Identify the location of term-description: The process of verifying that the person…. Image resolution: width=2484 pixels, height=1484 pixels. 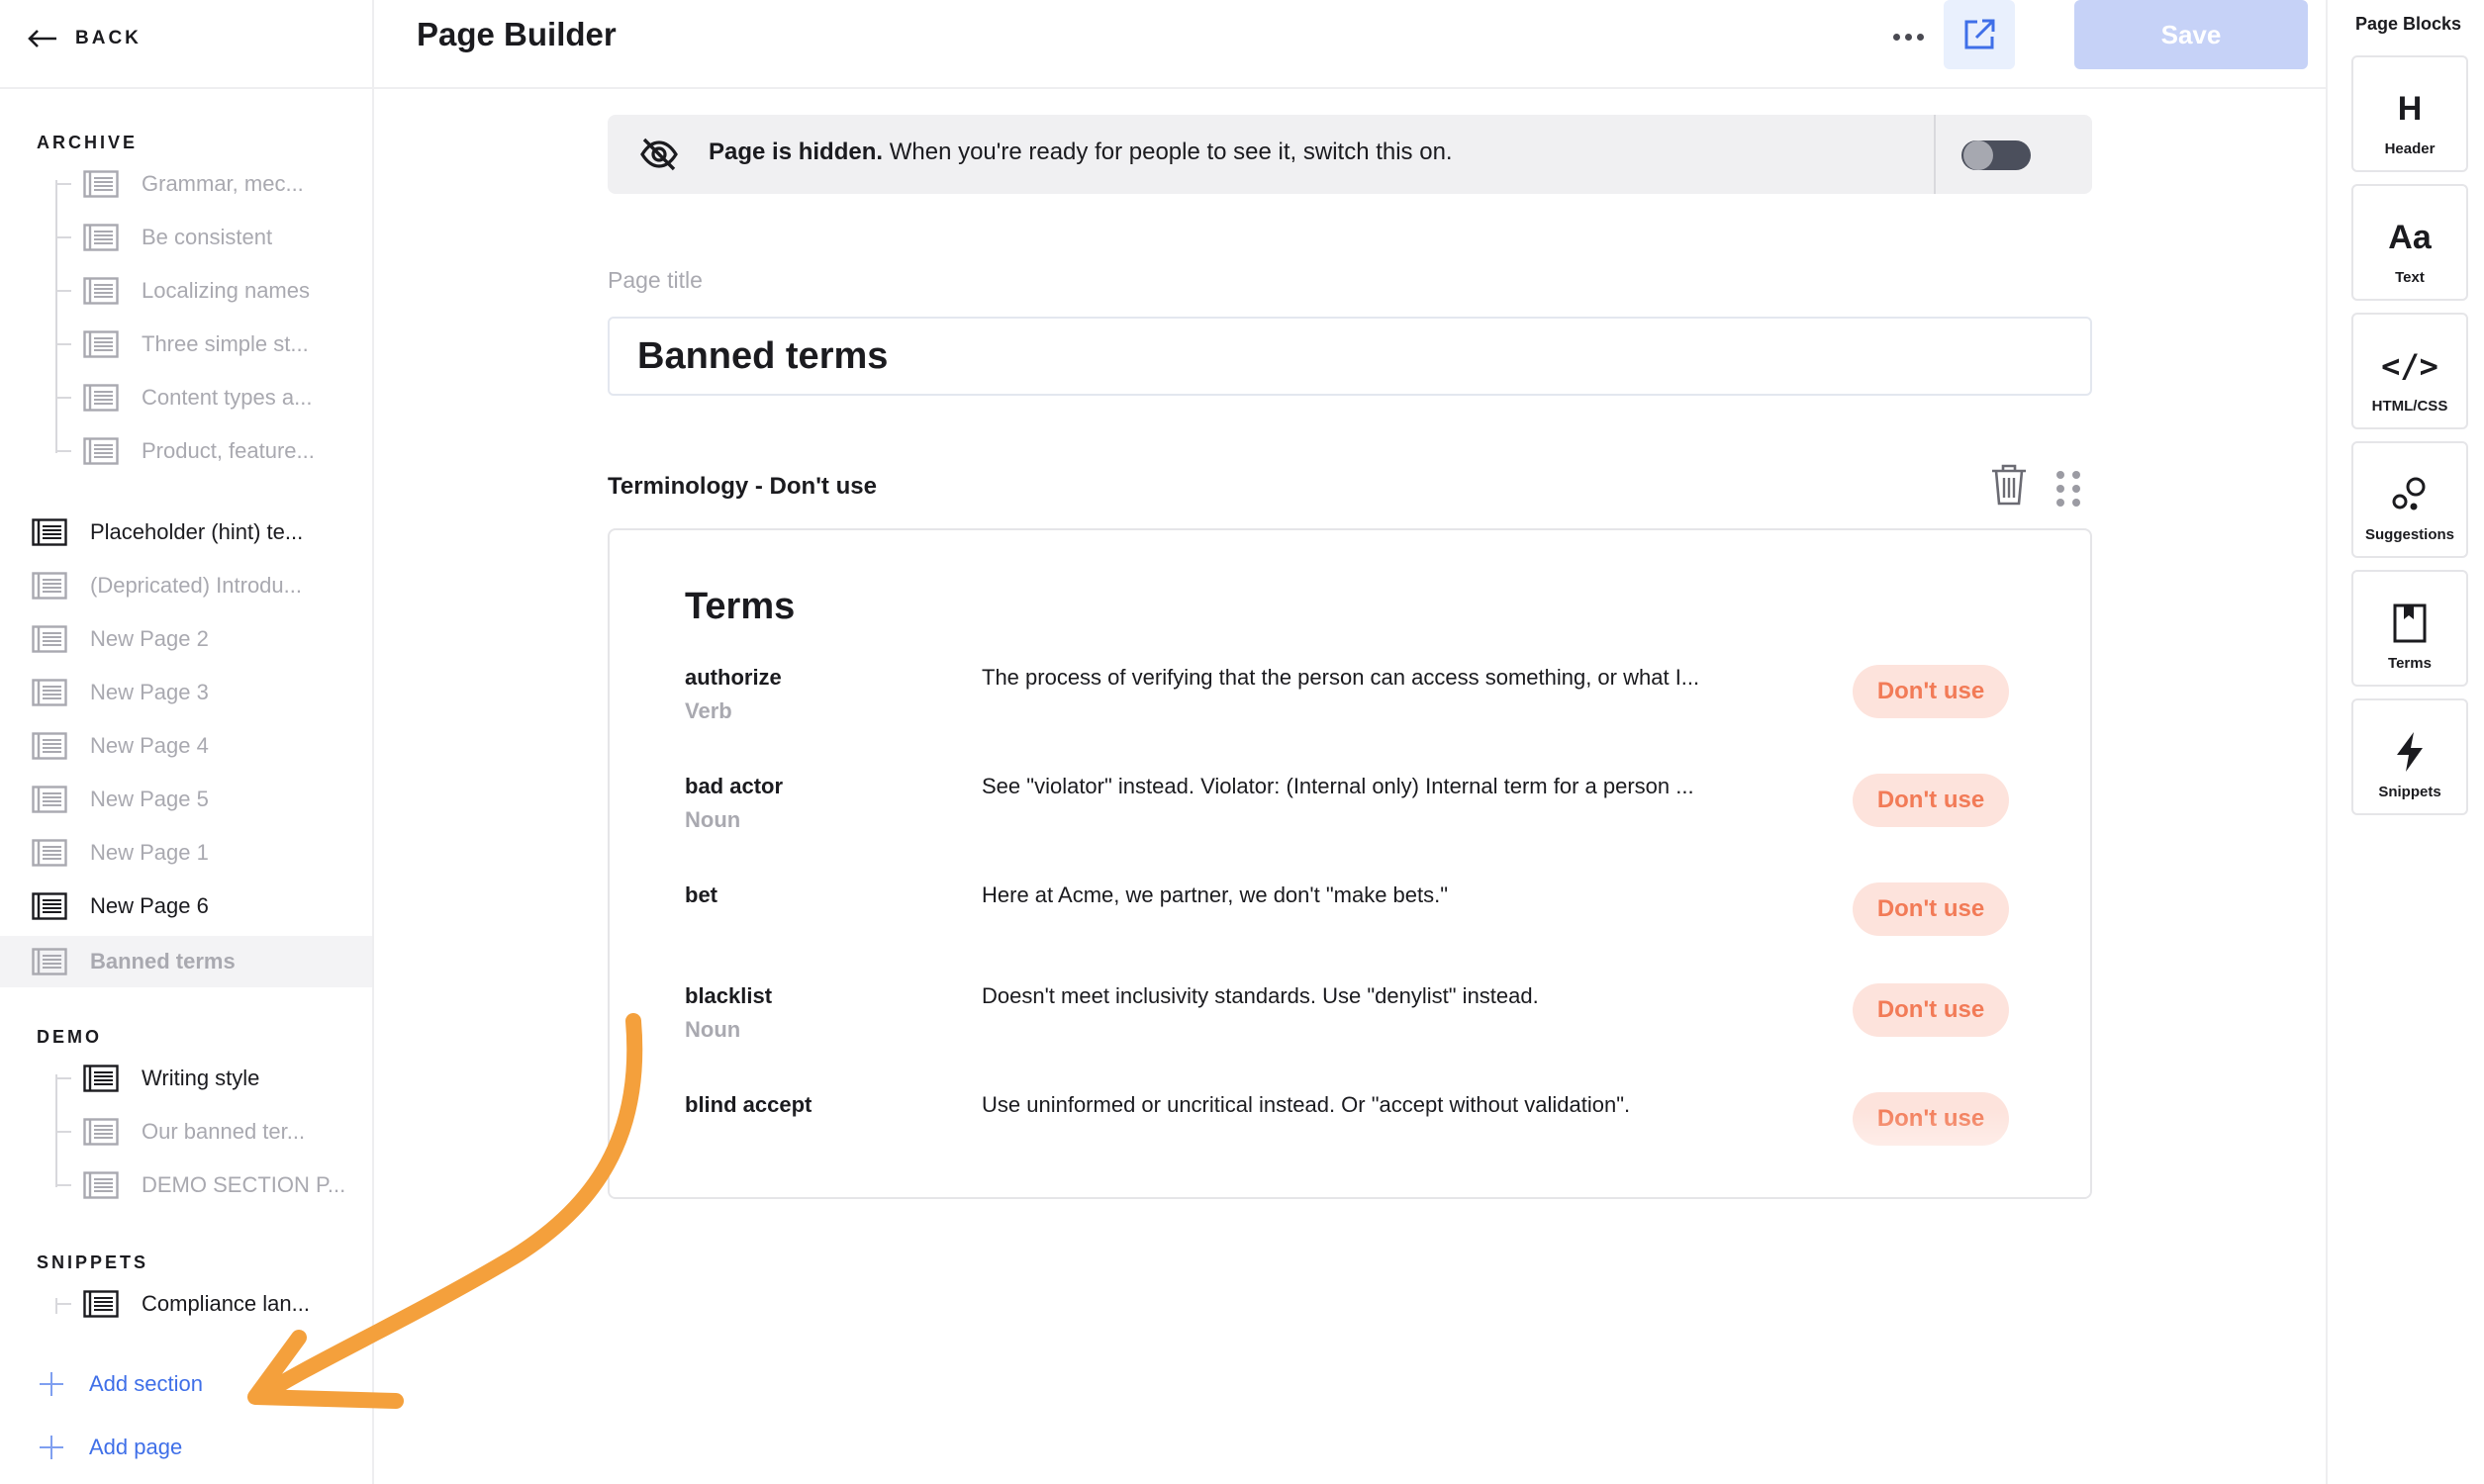
(1341, 677).